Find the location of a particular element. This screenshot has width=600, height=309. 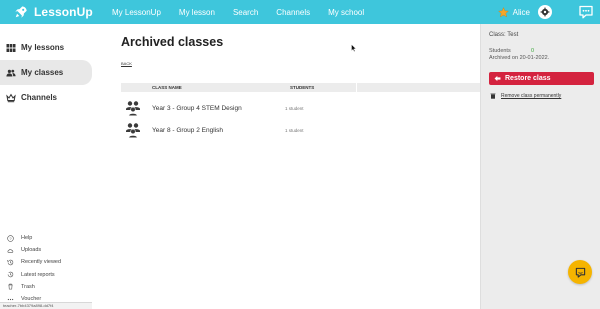

table-row: Year 3 - Group 4 STEM Design 1 student is located at coordinates (300, 108).